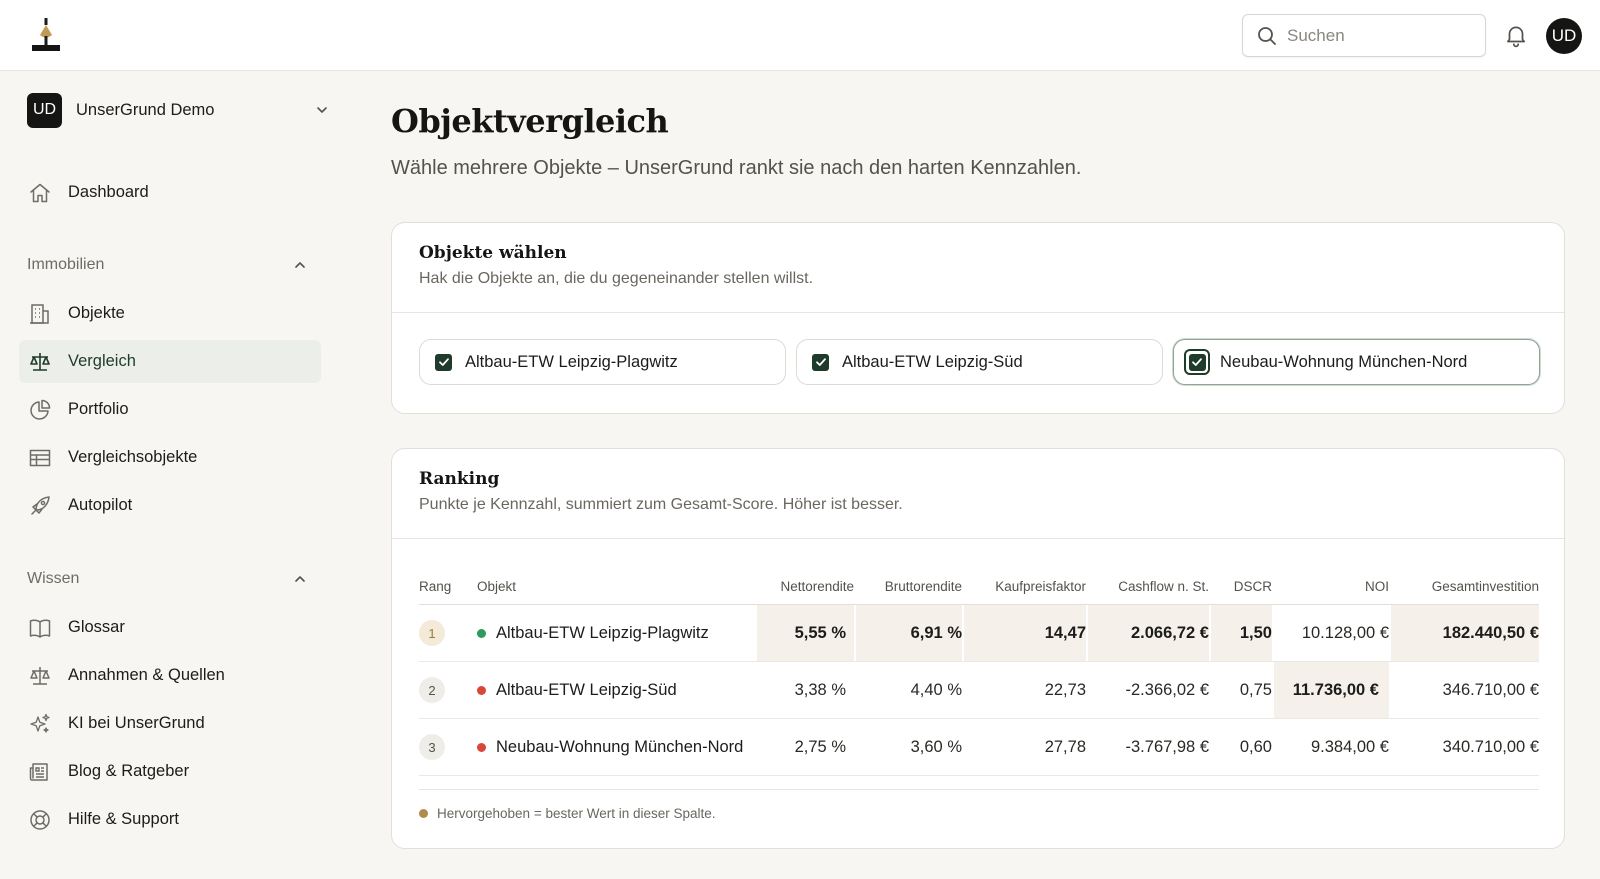  What do you see at coordinates (448, 747) in the screenshot?
I see `rank-cell: 3` at bounding box center [448, 747].